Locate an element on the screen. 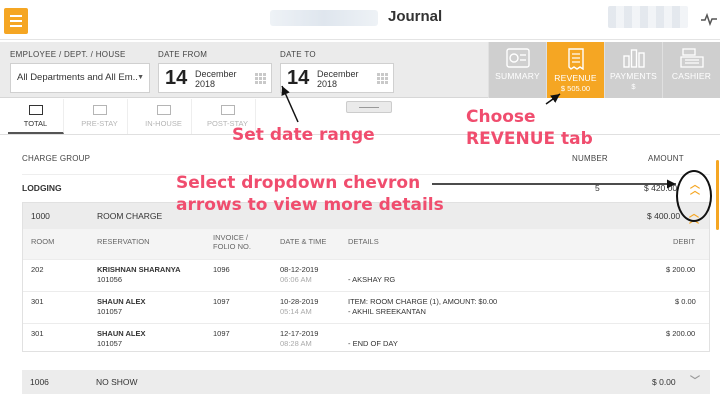 Image resolution: width=720 pixels, height=404 pixels. col-debit: DEBIT is located at coordinates (684, 241).